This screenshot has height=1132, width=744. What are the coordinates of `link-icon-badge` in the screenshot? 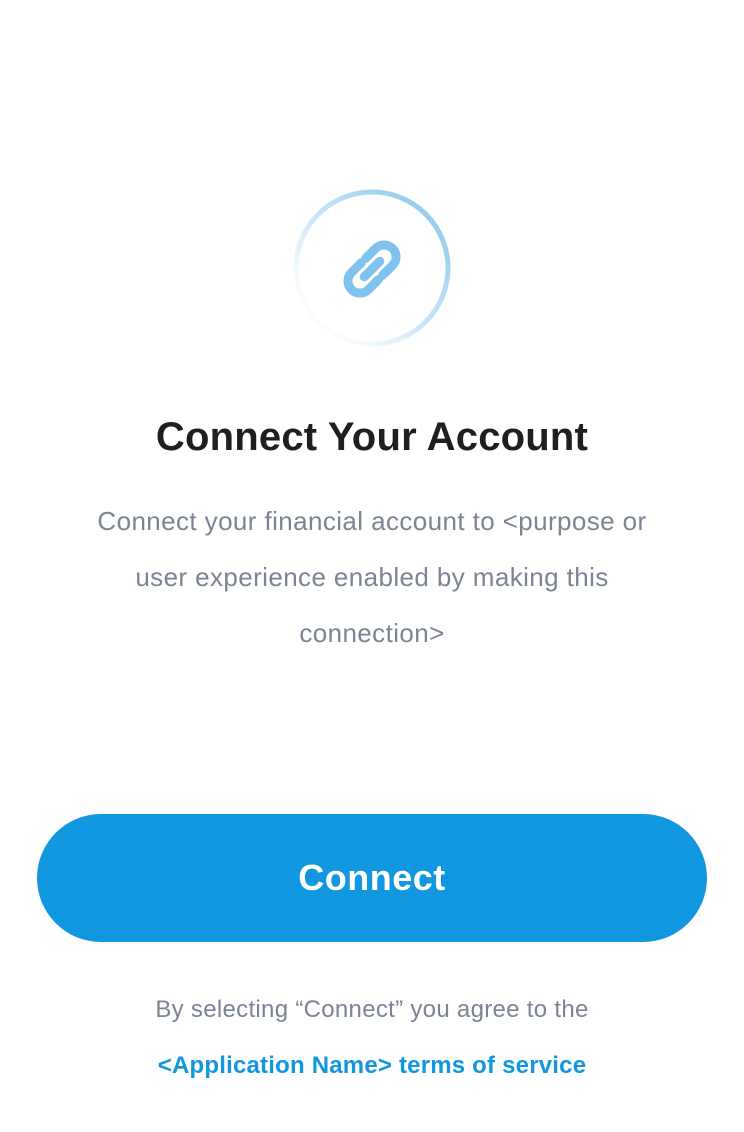 It's located at (372, 268).